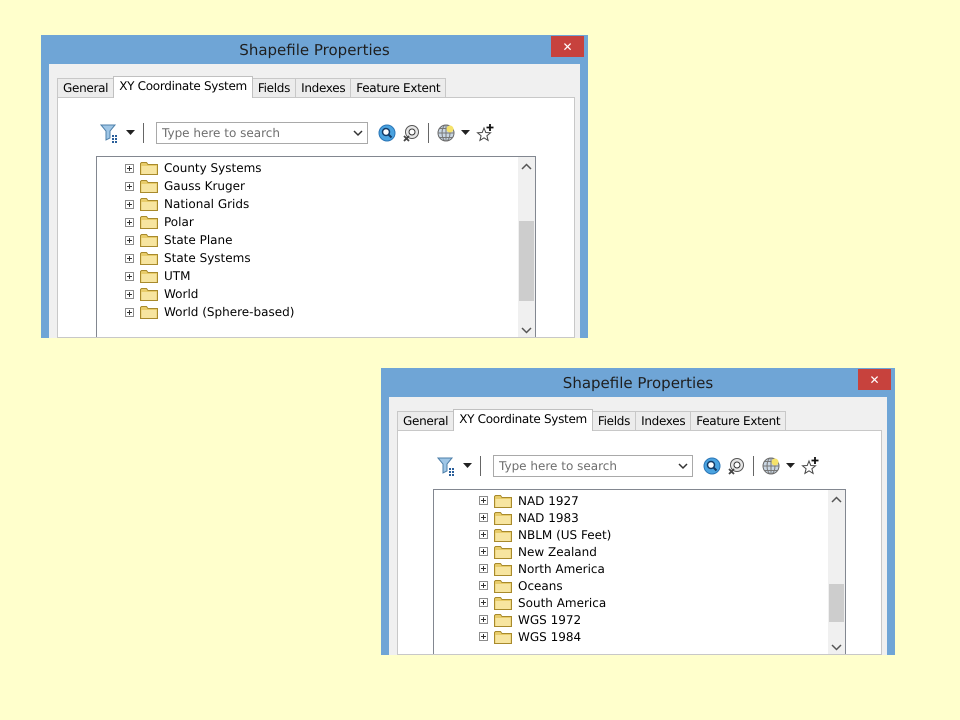  What do you see at coordinates (550, 619) in the screenshot?
I see `tree-item: WGS 1972` at bounding box center [550, 619].